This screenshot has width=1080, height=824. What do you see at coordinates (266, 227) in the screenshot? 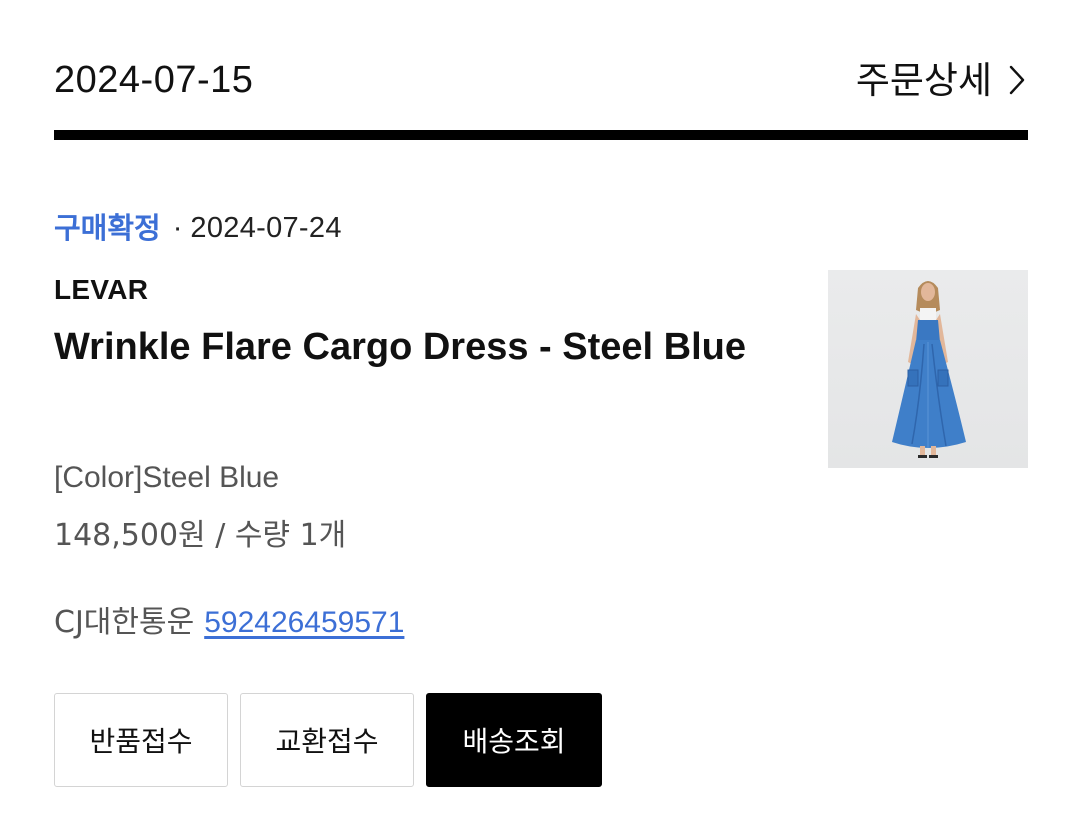
I see `status-date: 2024-07-24` at bounding box center [266, 227].